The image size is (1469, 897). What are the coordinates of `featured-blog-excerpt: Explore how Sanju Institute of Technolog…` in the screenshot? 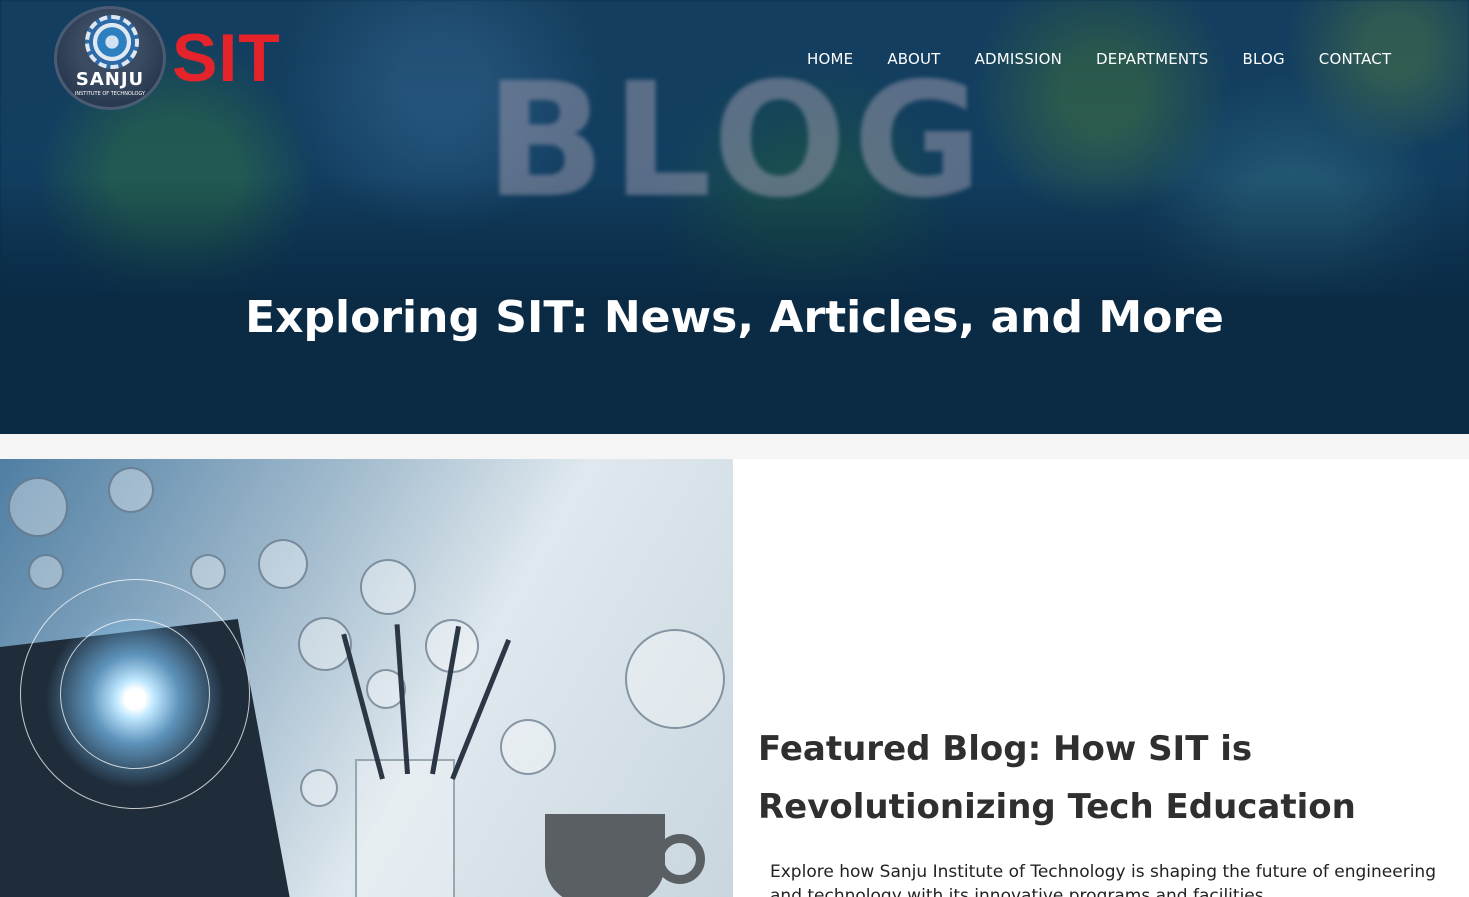 It's located at (1103, 879).